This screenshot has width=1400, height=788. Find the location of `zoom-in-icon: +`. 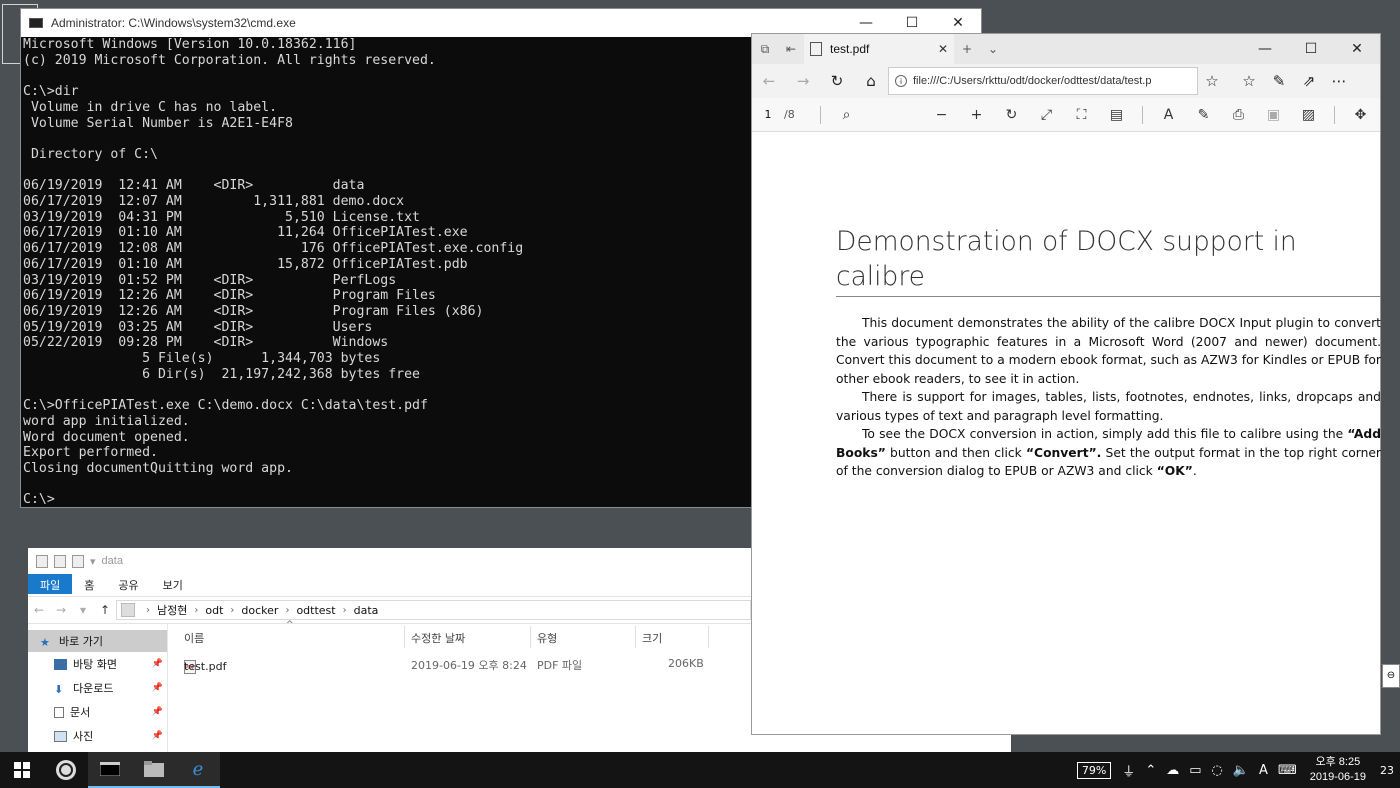

zoom-in-icon: + is located at coordinates (976, 115).